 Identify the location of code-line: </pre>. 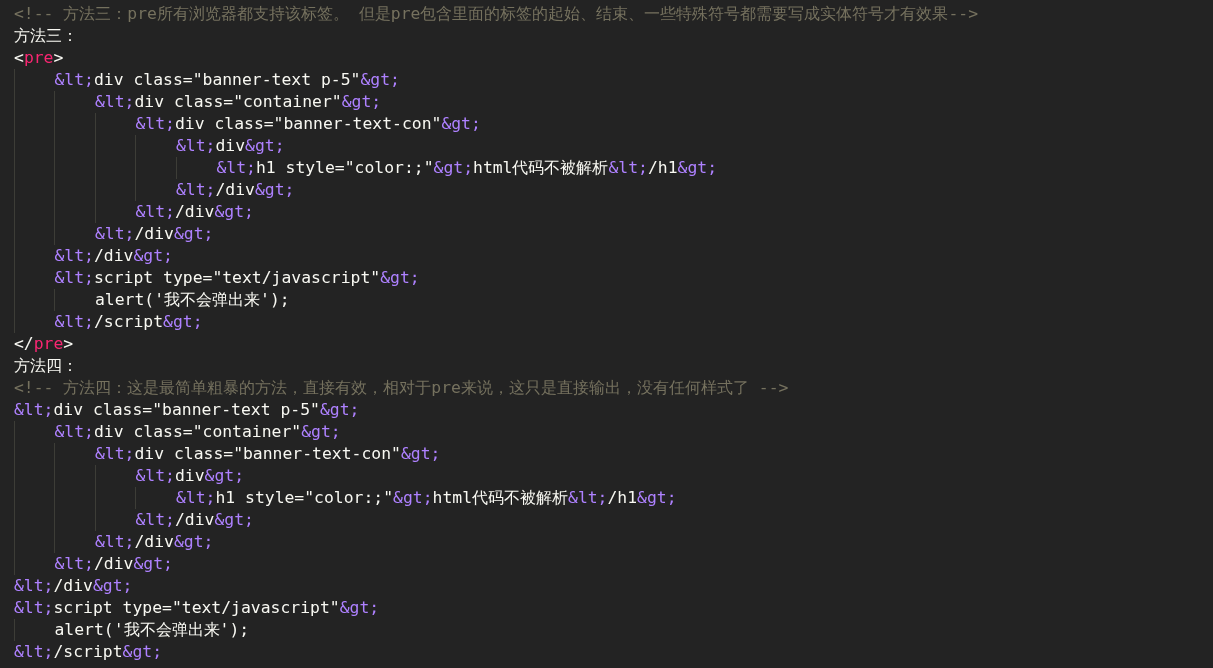
(44, 344).